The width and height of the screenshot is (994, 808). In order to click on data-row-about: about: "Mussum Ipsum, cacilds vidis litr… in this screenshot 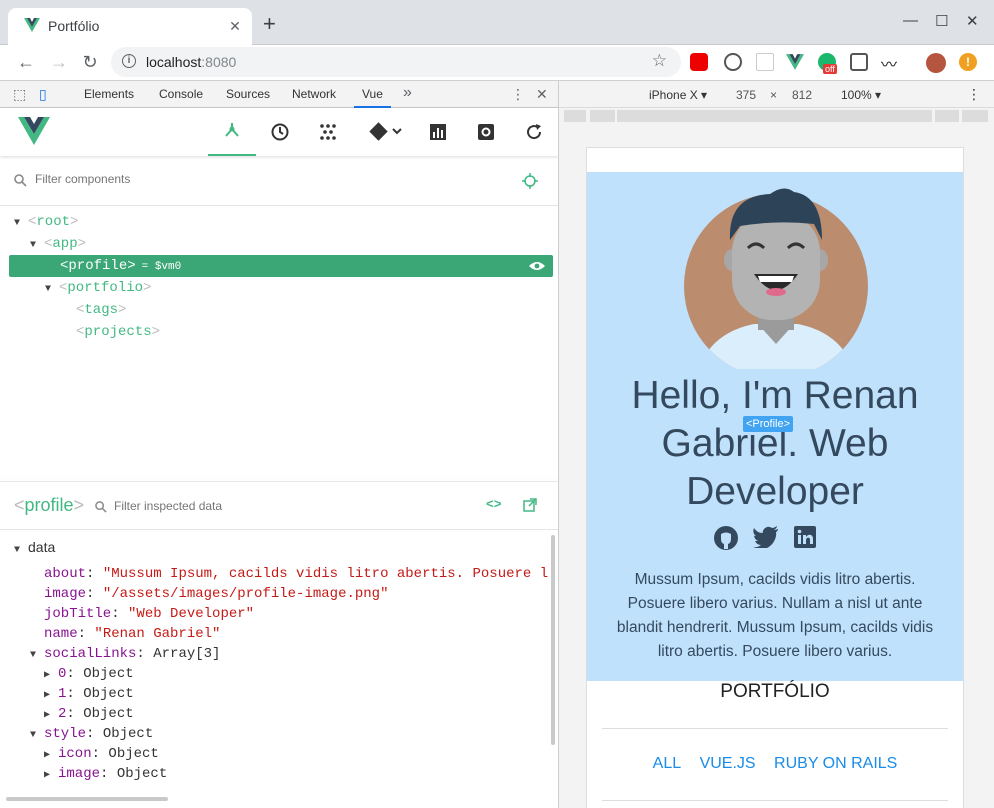, I will do `click(296, 574)`.